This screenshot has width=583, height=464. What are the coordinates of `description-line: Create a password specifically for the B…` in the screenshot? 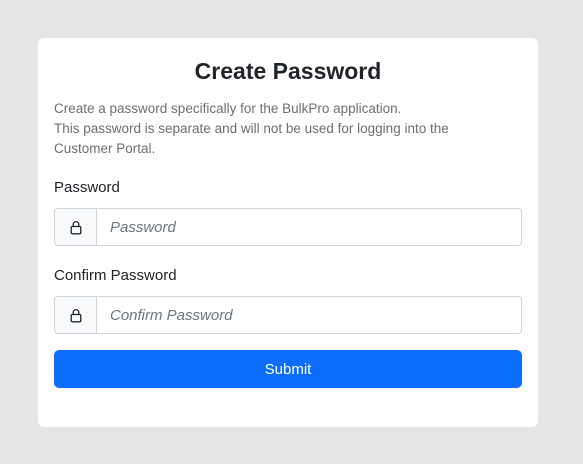 It's located at (228, 108).